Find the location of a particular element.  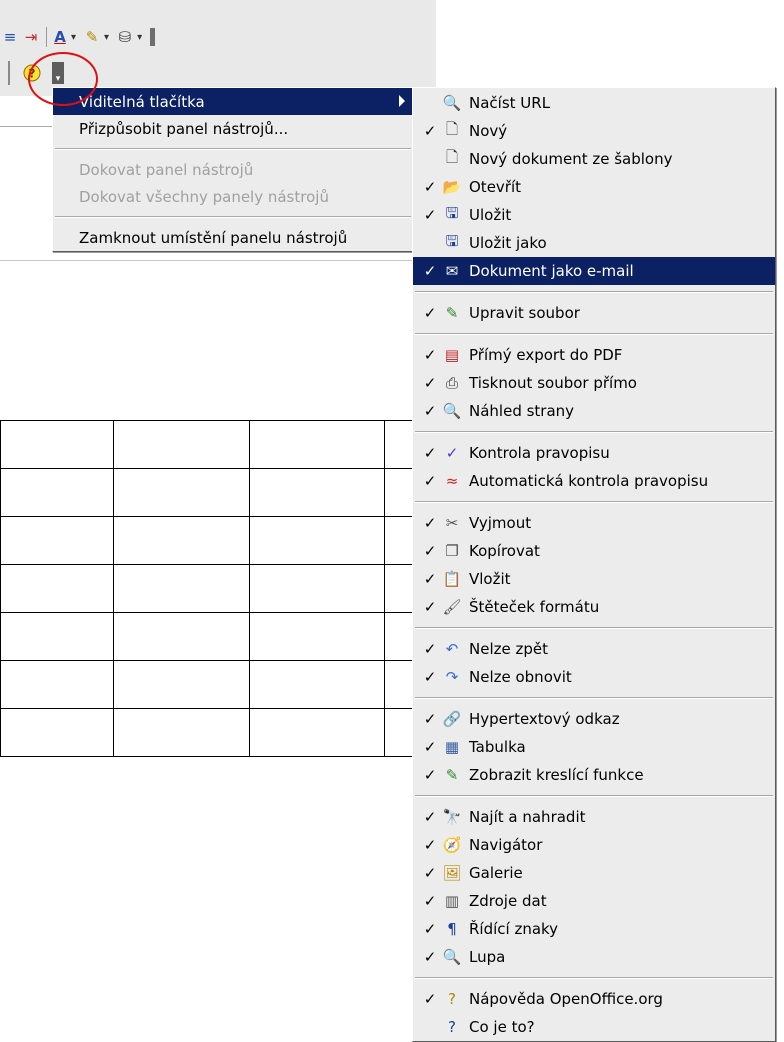

menu-item-label: Otevřít is located at coordinates (495, 187).